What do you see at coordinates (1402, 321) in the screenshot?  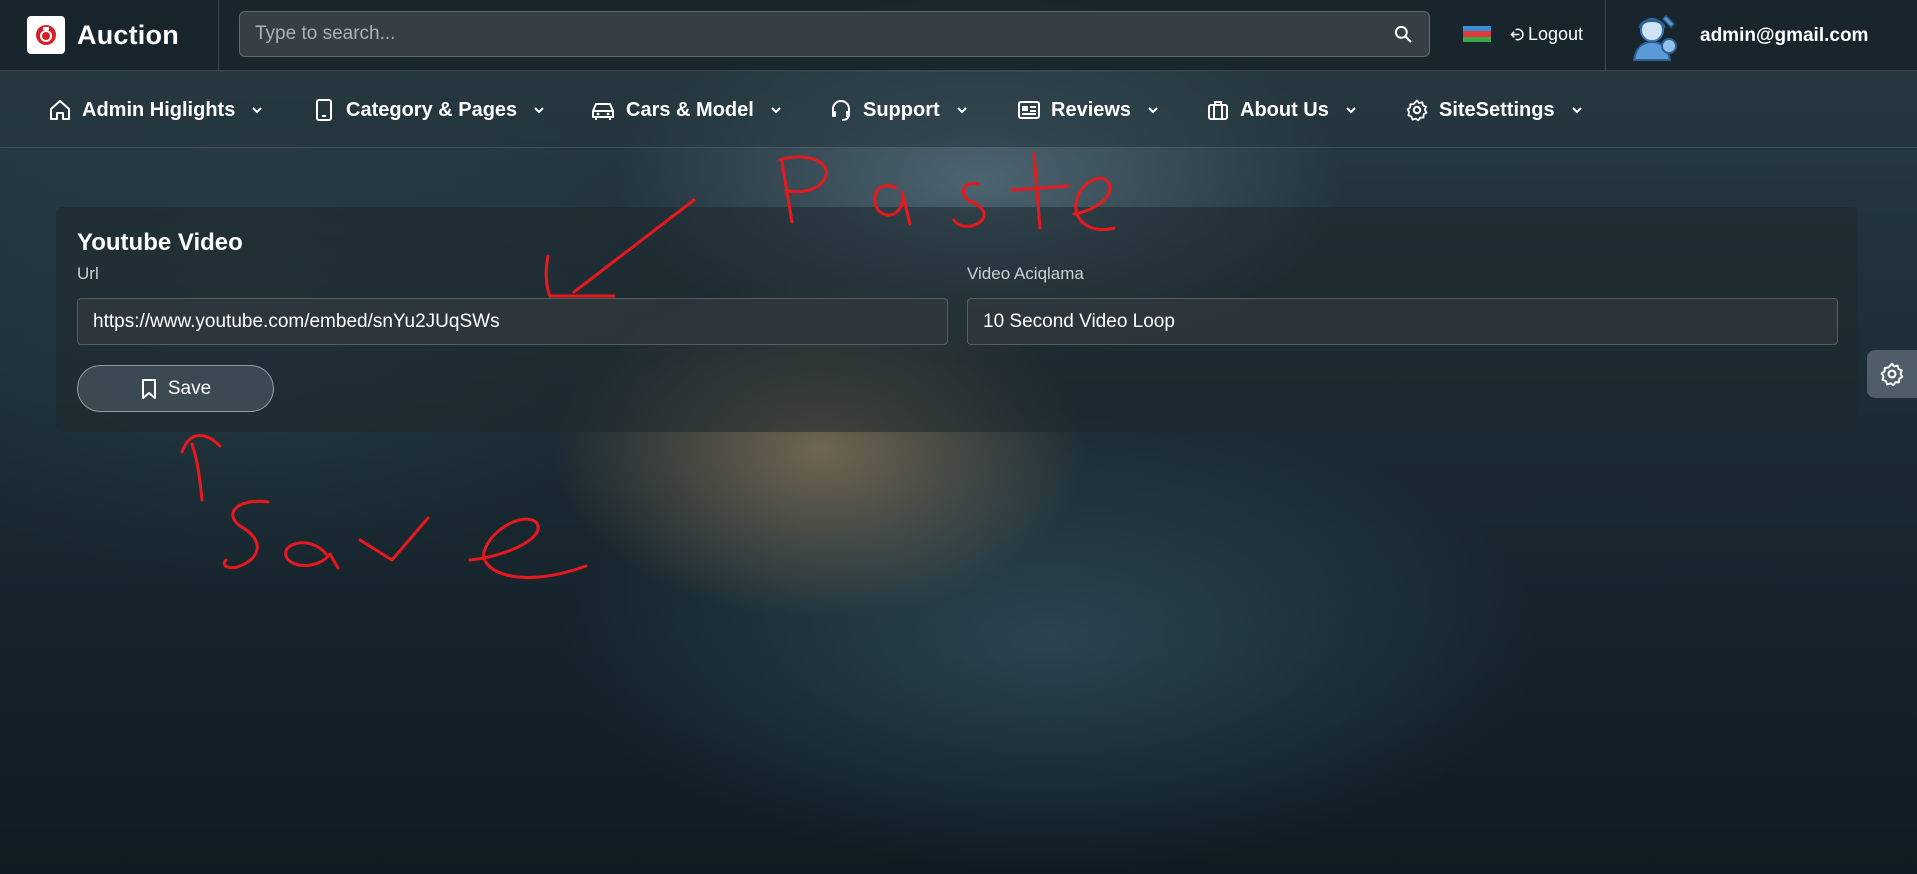 I see `video-description-input` at bounding box center [1402, 321].